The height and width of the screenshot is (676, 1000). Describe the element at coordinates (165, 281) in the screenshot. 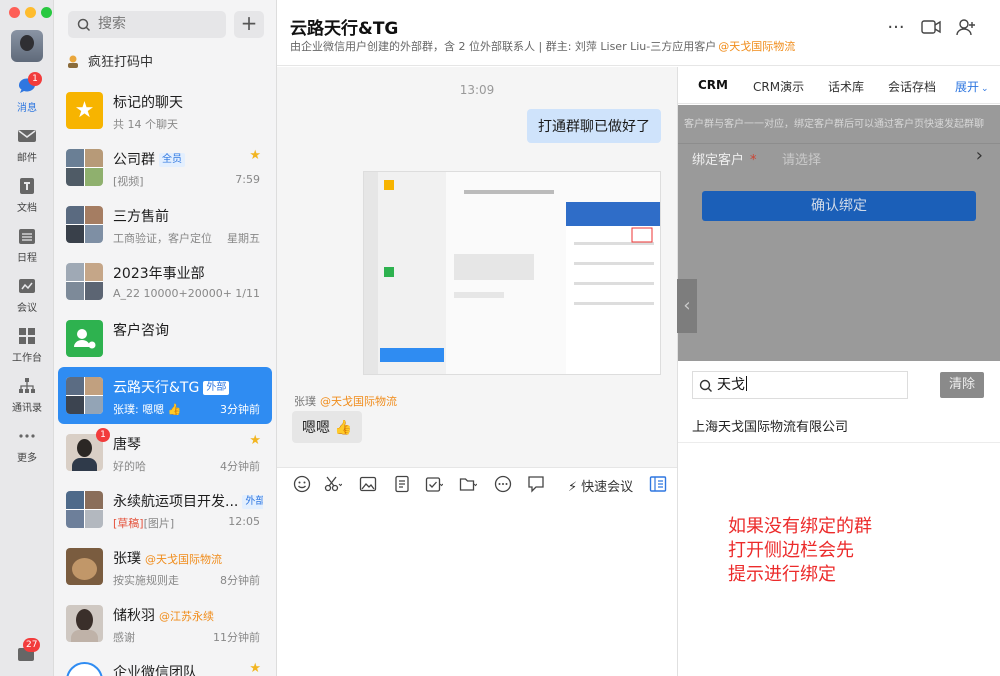

I see `chat-item-division: 2023年事业部 A_22 10000+20000+1... 1/11` at that location.